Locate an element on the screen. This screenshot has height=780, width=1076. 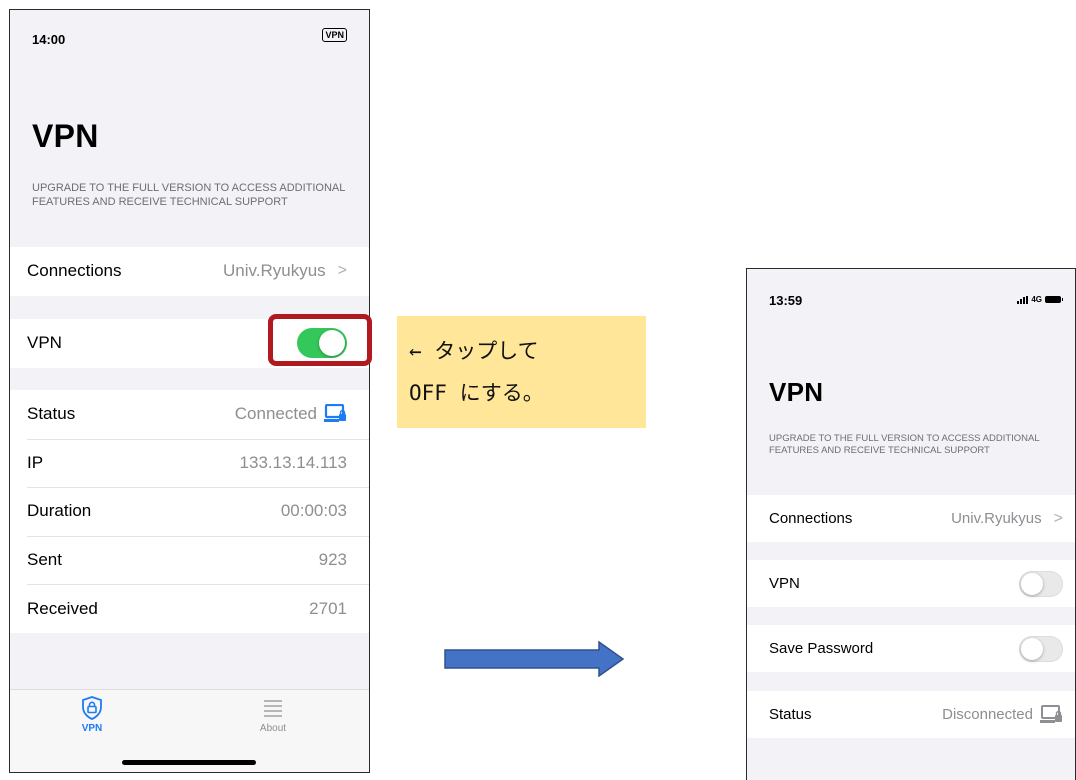
save-password-toggle-switch is located at coordinates (1041, 648).